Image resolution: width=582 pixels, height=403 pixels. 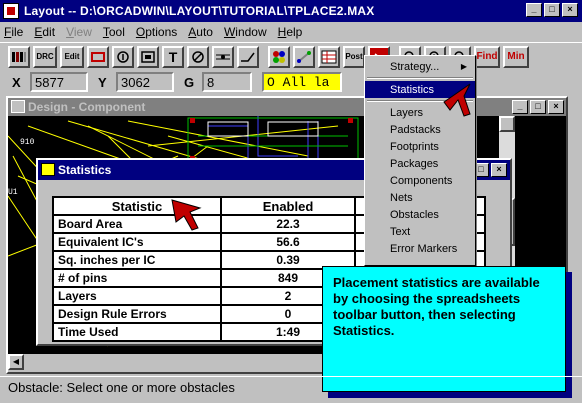 I want to click on menu-view: View, so click(x=79, y=32).